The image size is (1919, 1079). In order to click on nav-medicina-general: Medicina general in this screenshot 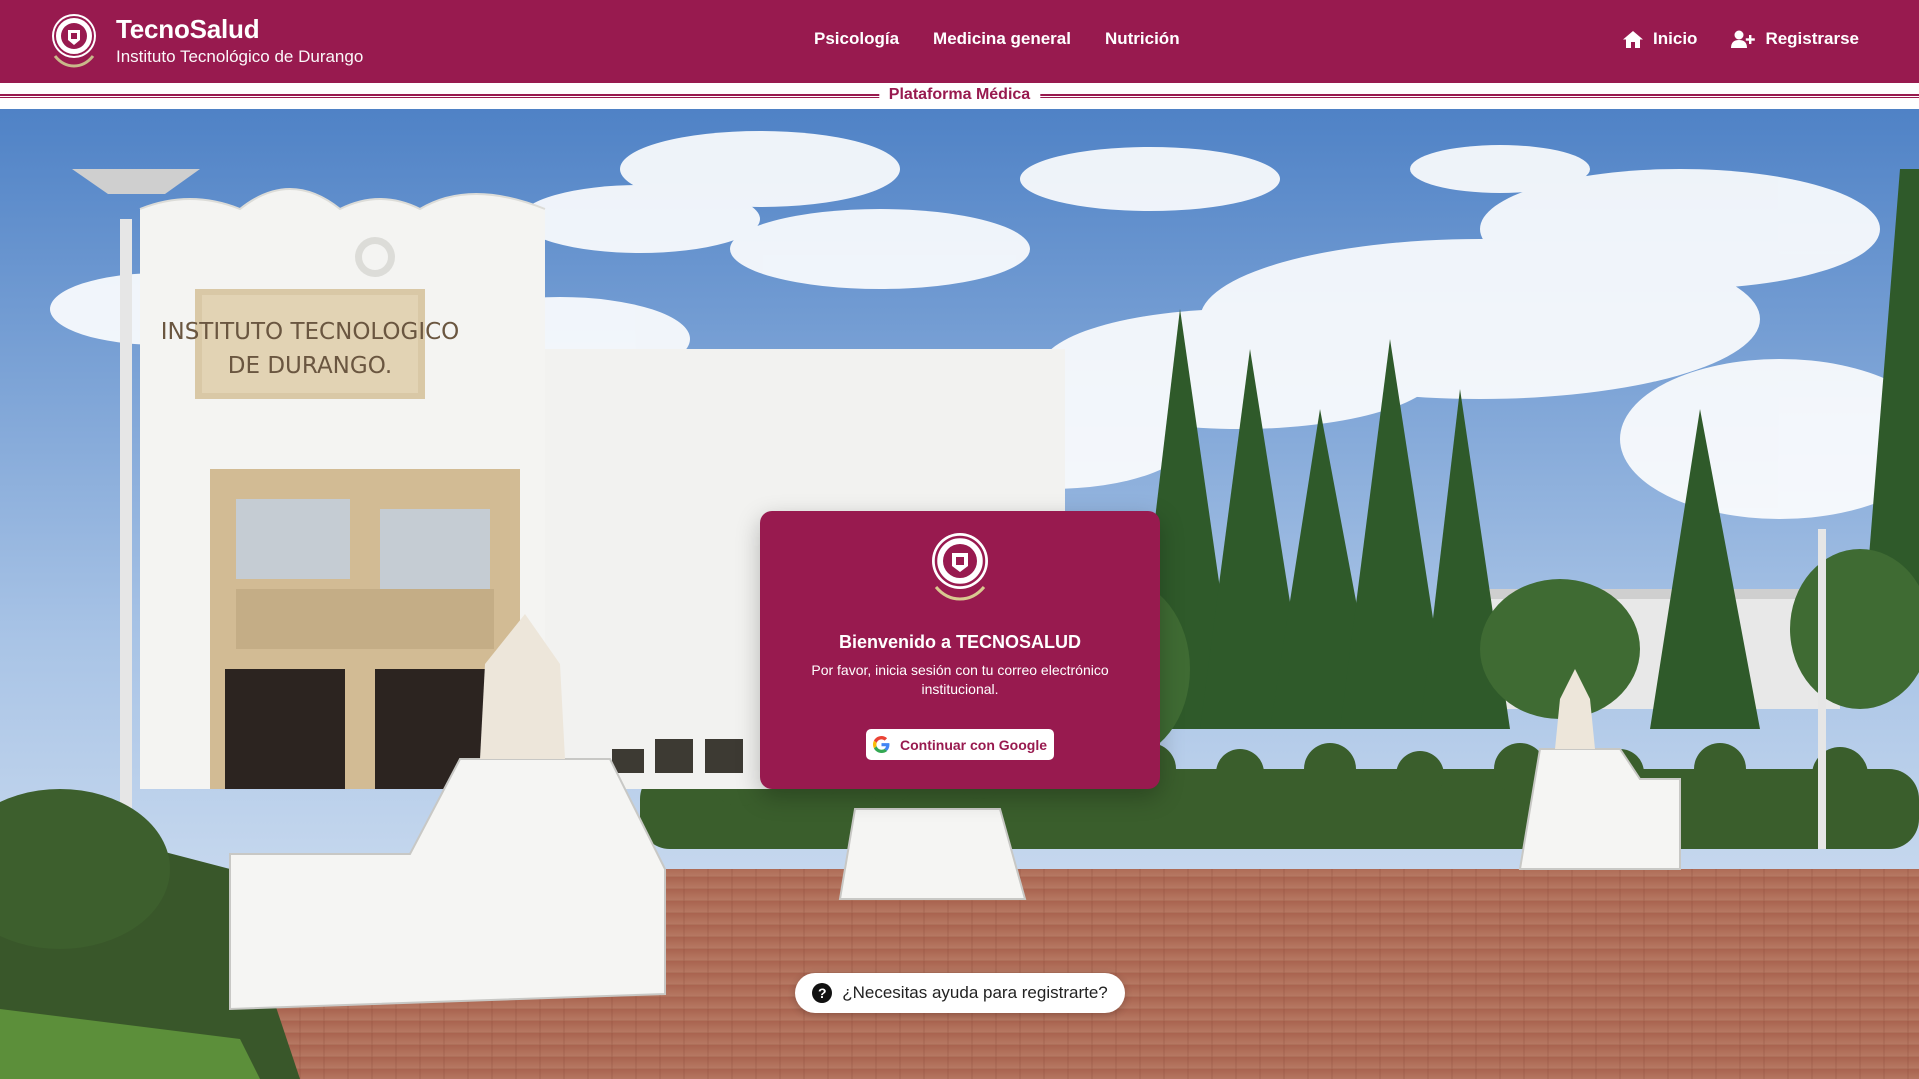, I will do `click(1002, 39)`.